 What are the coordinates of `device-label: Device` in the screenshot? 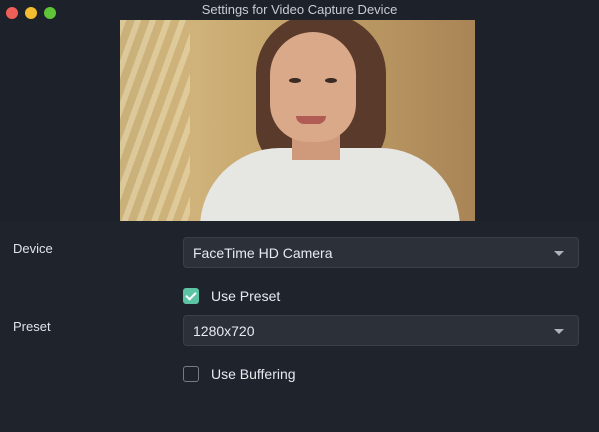 It's located at (33, 248).